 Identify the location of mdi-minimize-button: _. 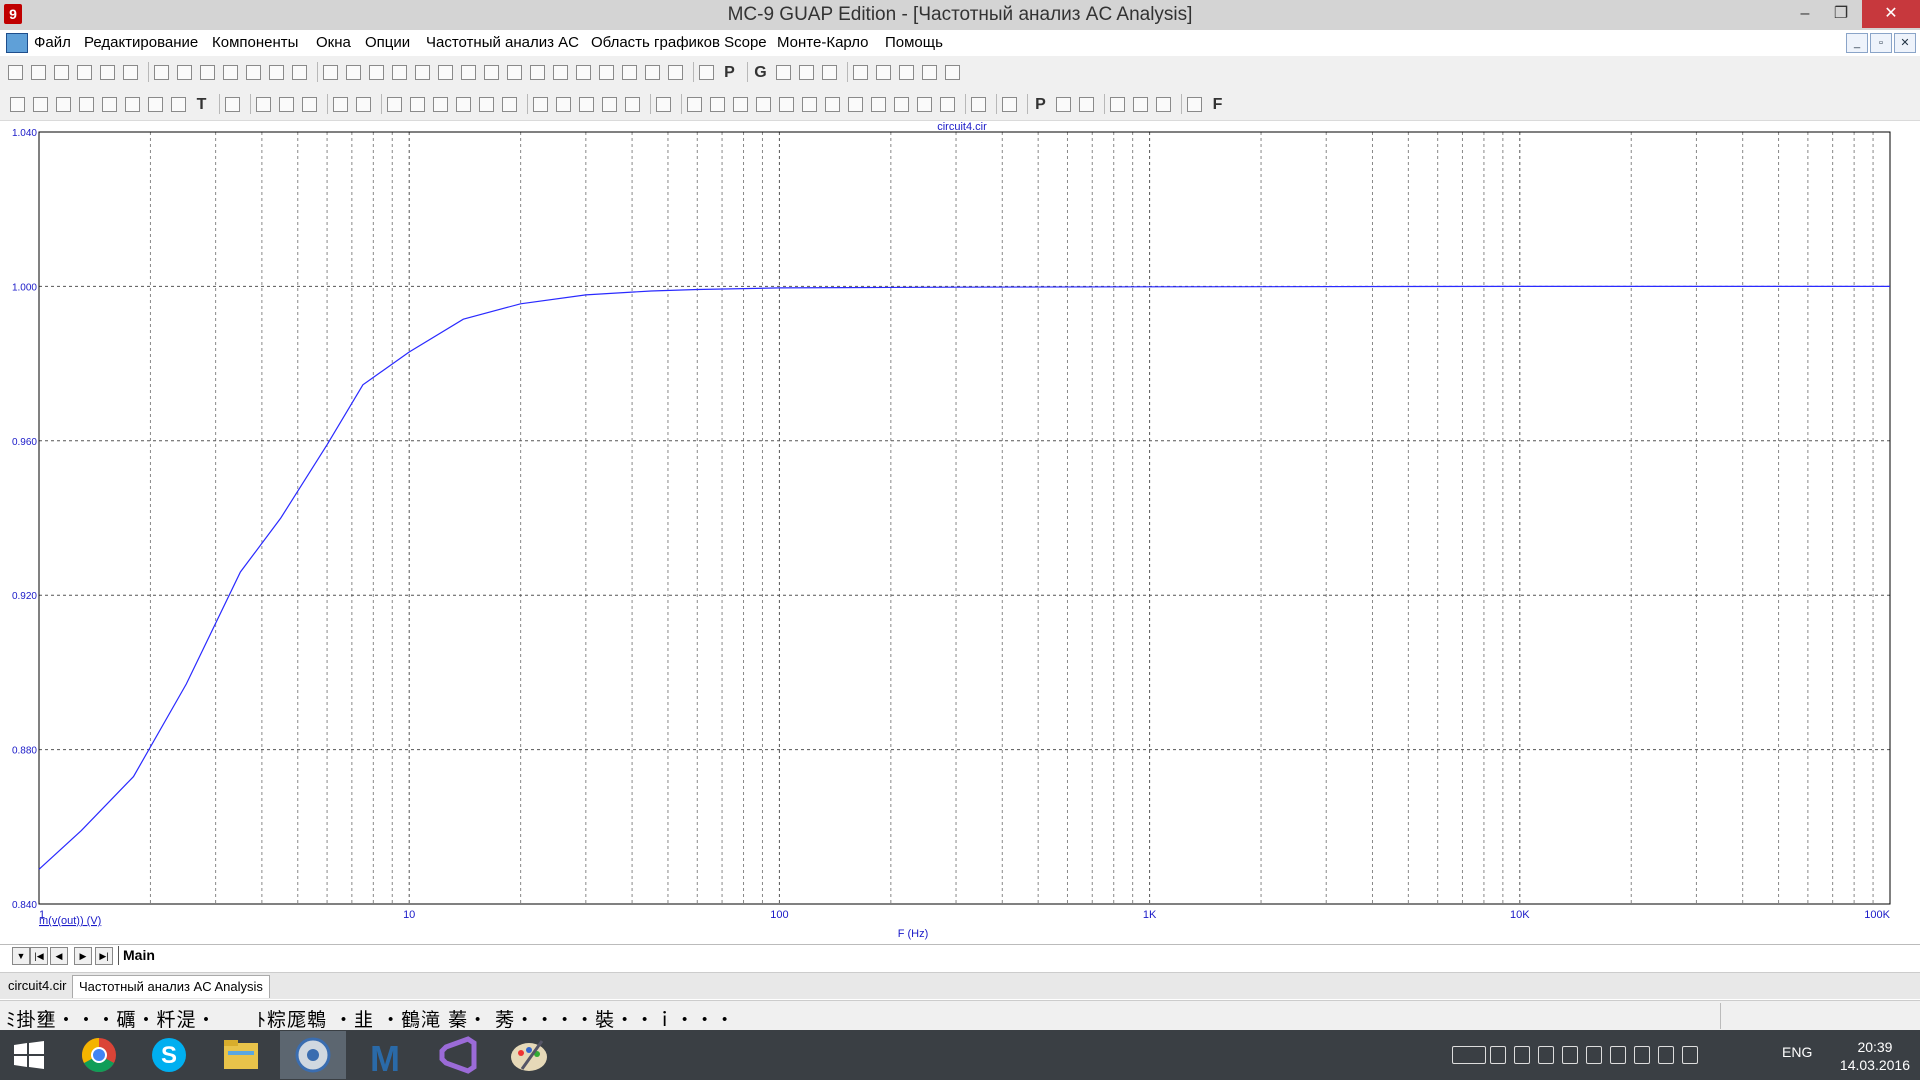
(1857, 43).